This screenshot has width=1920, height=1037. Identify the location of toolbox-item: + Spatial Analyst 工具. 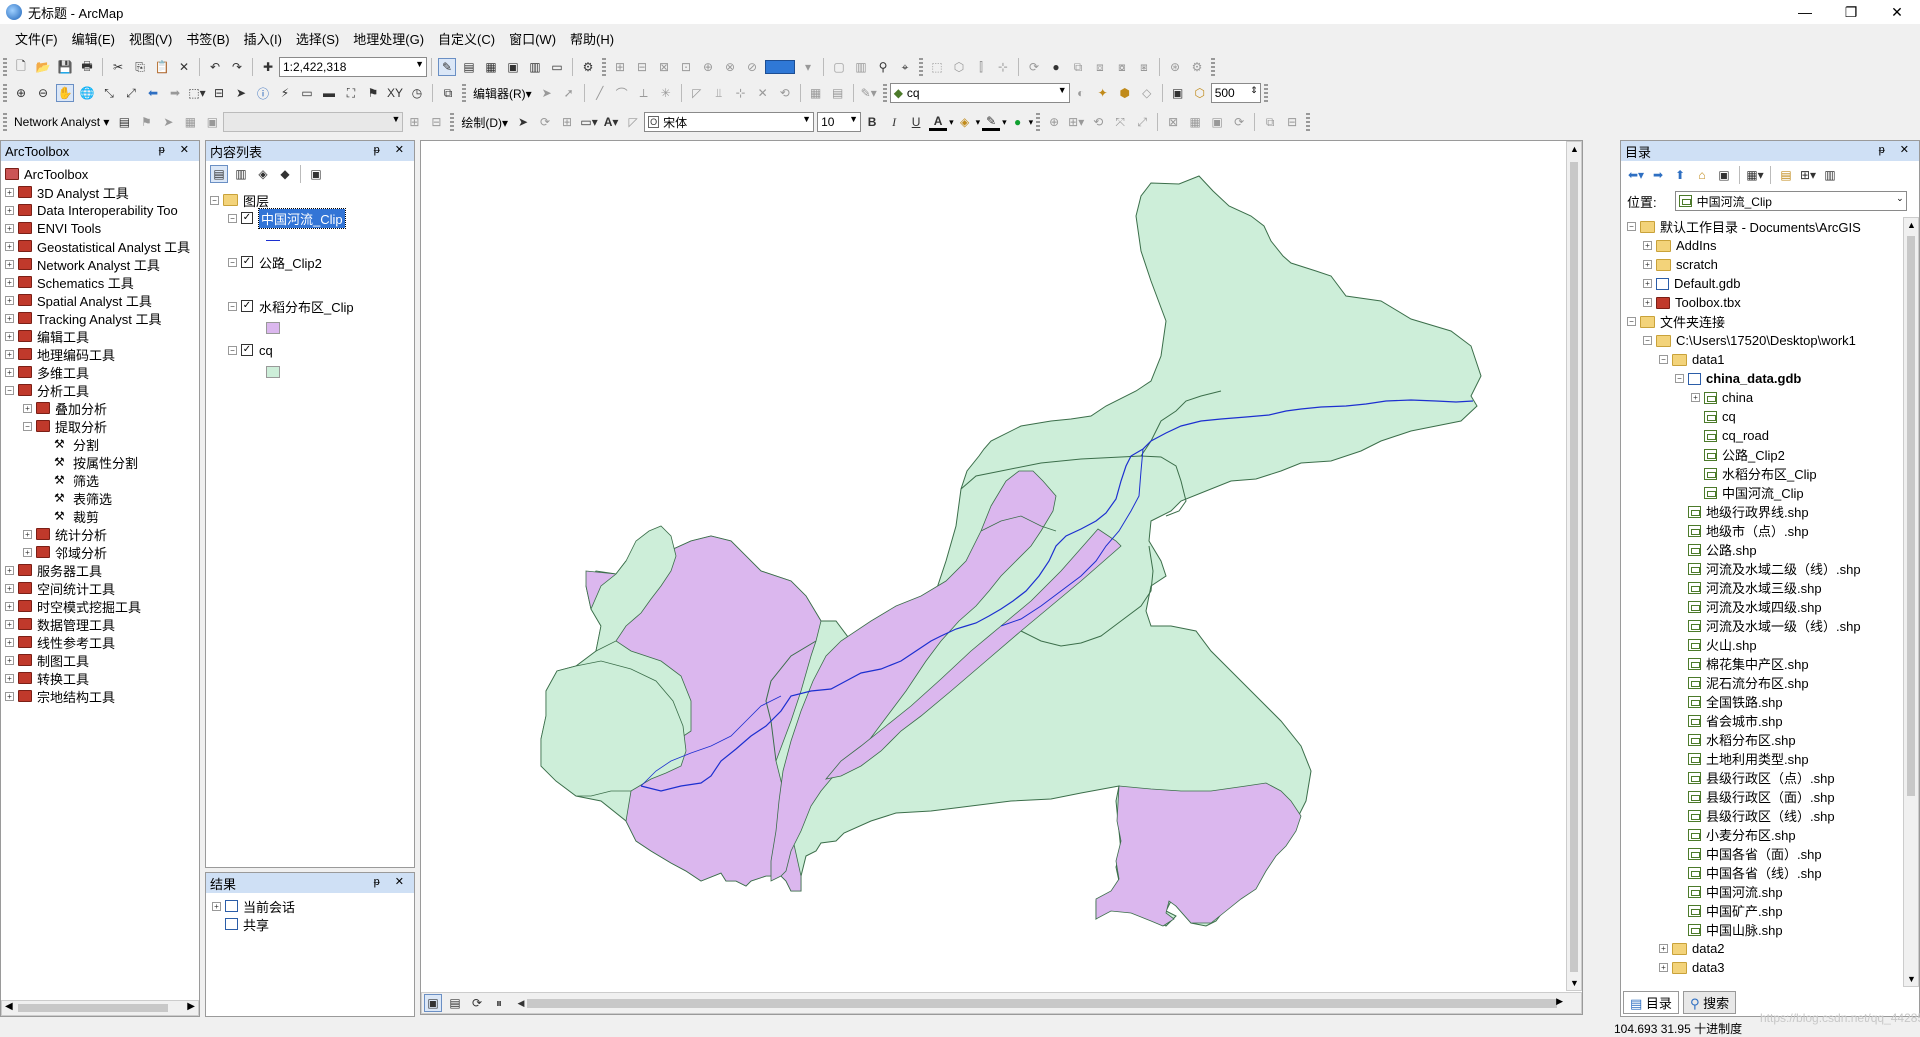
(101, 300).